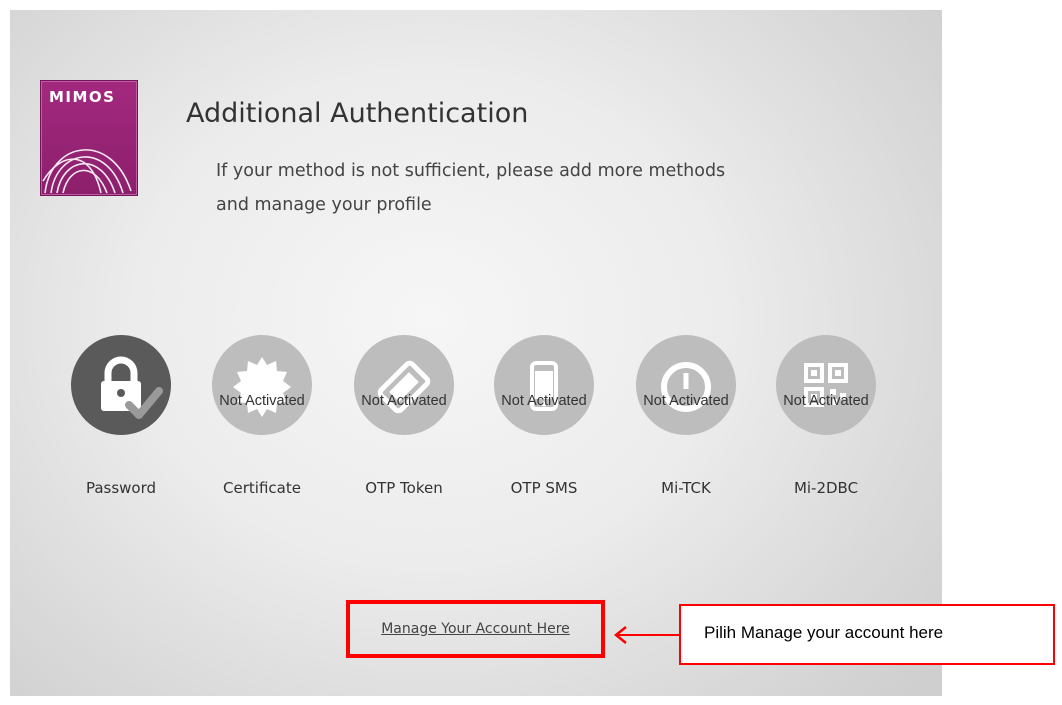 This screenshot has width=1062, height=705. Describe the element at coordinates (357, 113) in the screenshot. I see `page-title: Additional Authentication` at that location.